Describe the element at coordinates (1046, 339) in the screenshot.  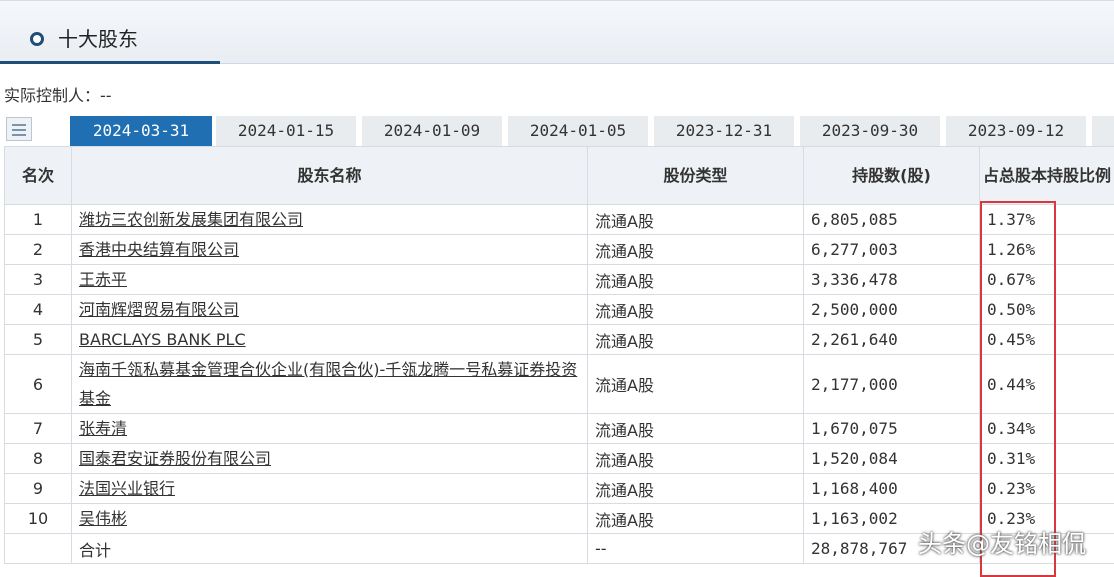
I see `cell-ratio: 0.45%` at that location.